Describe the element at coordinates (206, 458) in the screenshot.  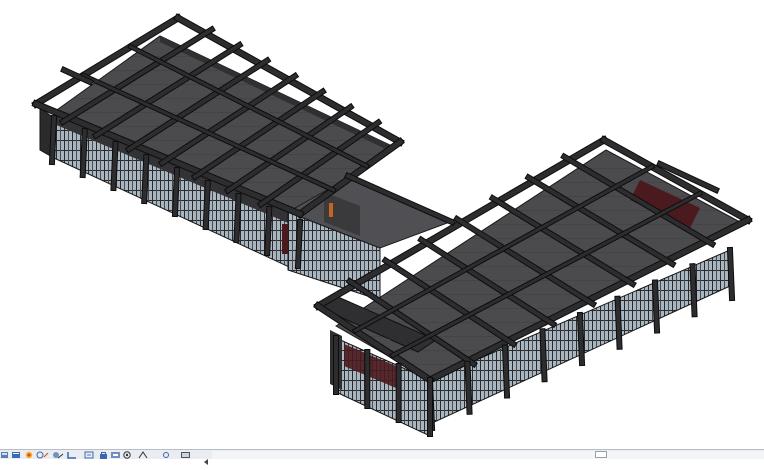
I see `scroll-left-arrow-icon` at that location.